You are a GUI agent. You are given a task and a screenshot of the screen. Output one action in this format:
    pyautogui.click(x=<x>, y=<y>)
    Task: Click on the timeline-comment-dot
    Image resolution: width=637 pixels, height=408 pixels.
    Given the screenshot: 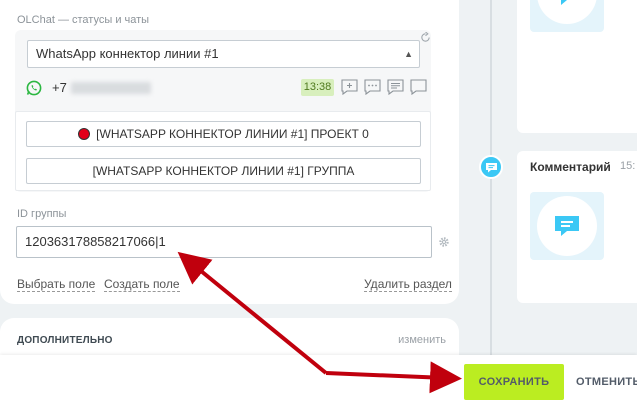 What is the action you would take?
    pyautogui.click(x=491, y=167)
    